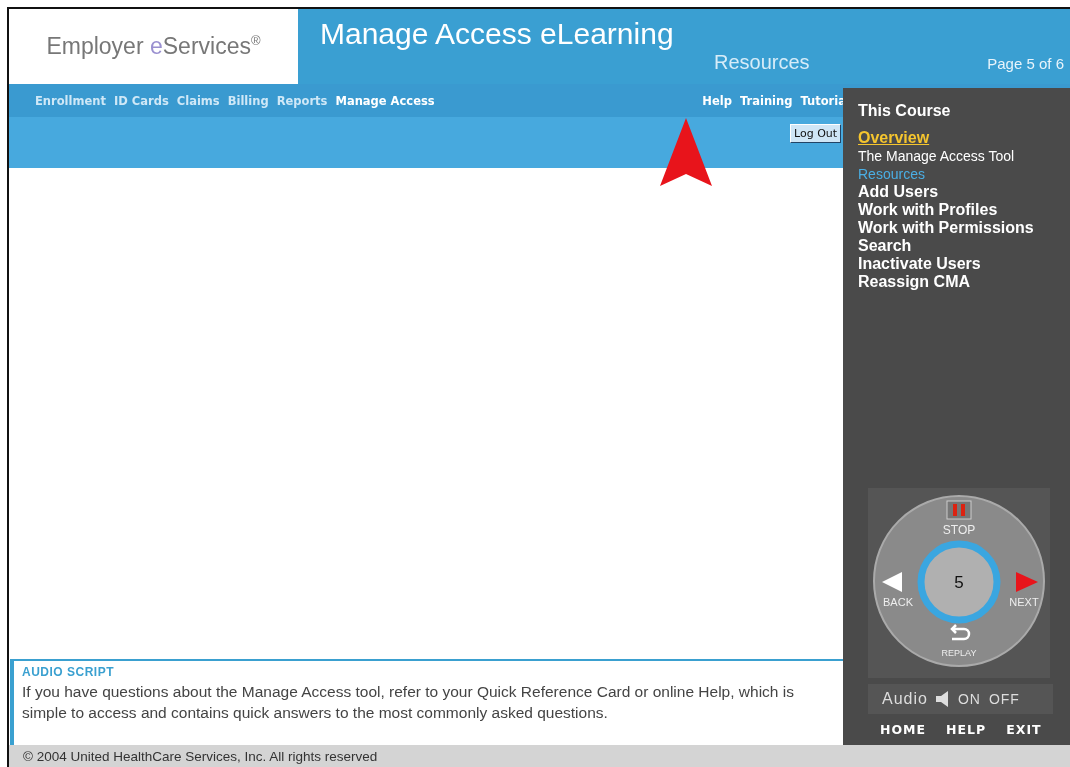 The image size is (1070, 767). I want to click on menu-item: Overview, so click(894, 137).